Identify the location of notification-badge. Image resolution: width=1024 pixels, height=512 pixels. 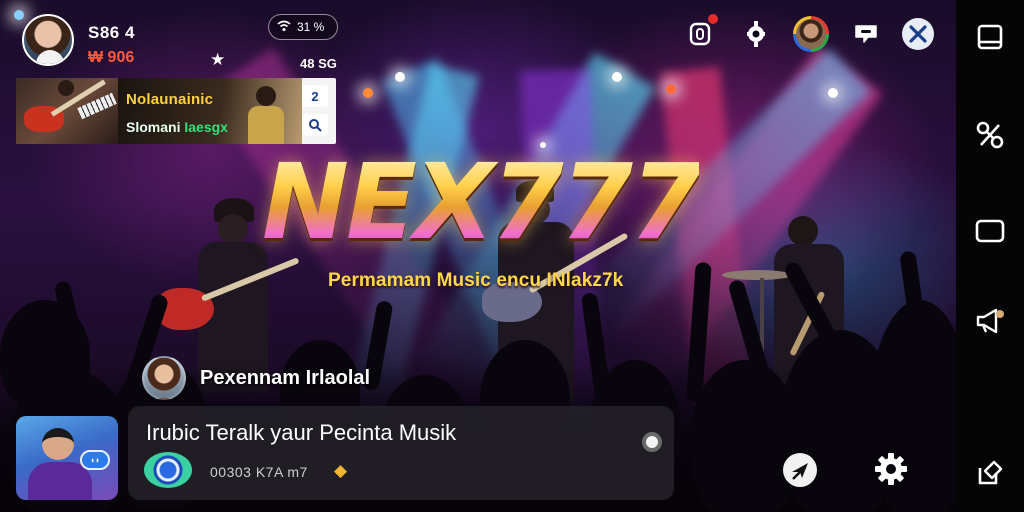
(713, 19).